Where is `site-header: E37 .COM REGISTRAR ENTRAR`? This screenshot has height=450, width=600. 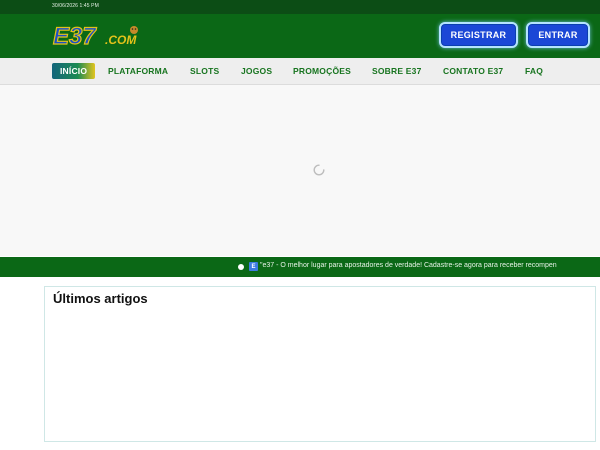
site-header: E37 .COM REGISTRAR ENTRAR is located at coordinates (300, 36).